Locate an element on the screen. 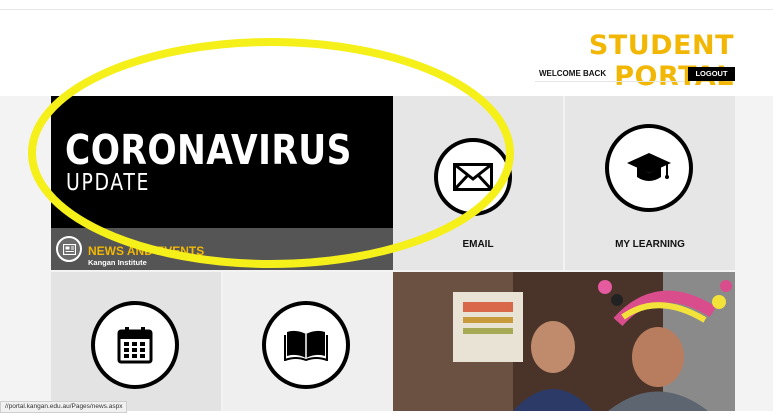 The height and width of the screenshot is (413, 773). header-divider is located at coordinates (386, 9).